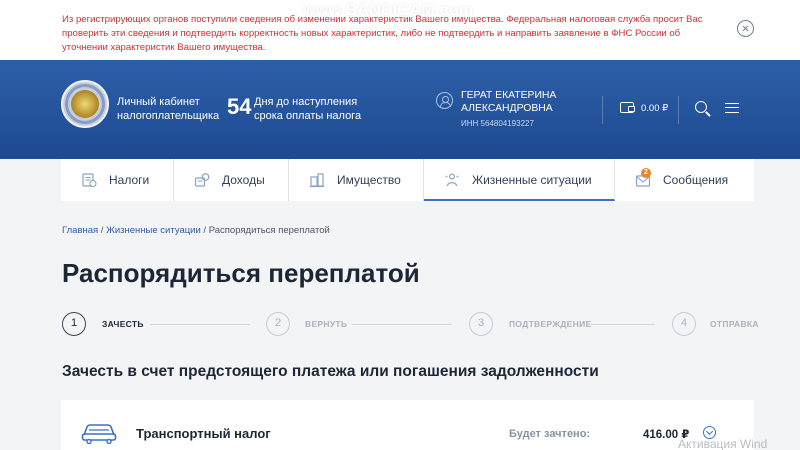 The image size is (800, 450). What do you see at coordinates (202, 180) in the screenshot?
I see `income-icon` at bounding box center [202, 180].